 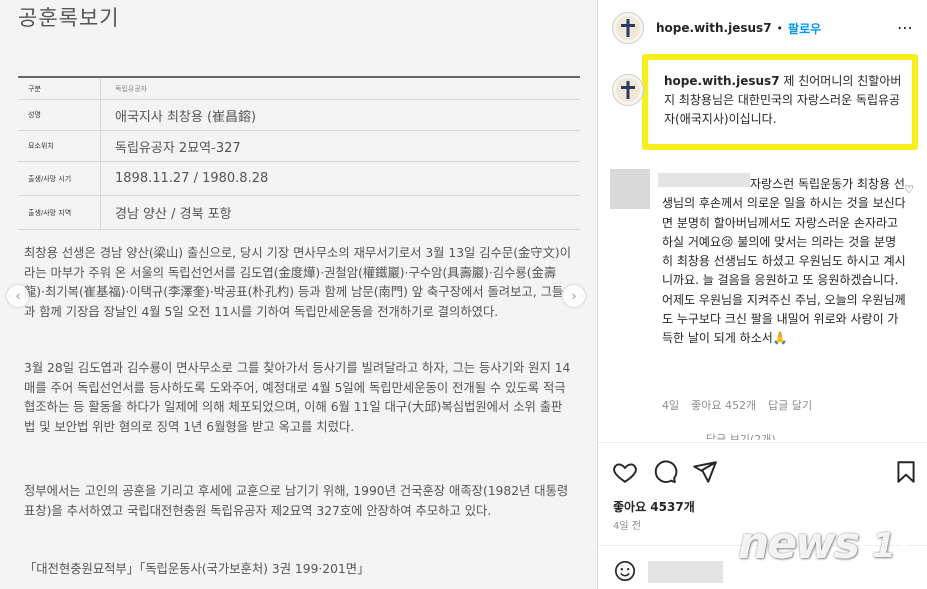 I want to click on post-header: hope.with.jesus7 • 팔로우 ⋯, so click(x=762, y=28).